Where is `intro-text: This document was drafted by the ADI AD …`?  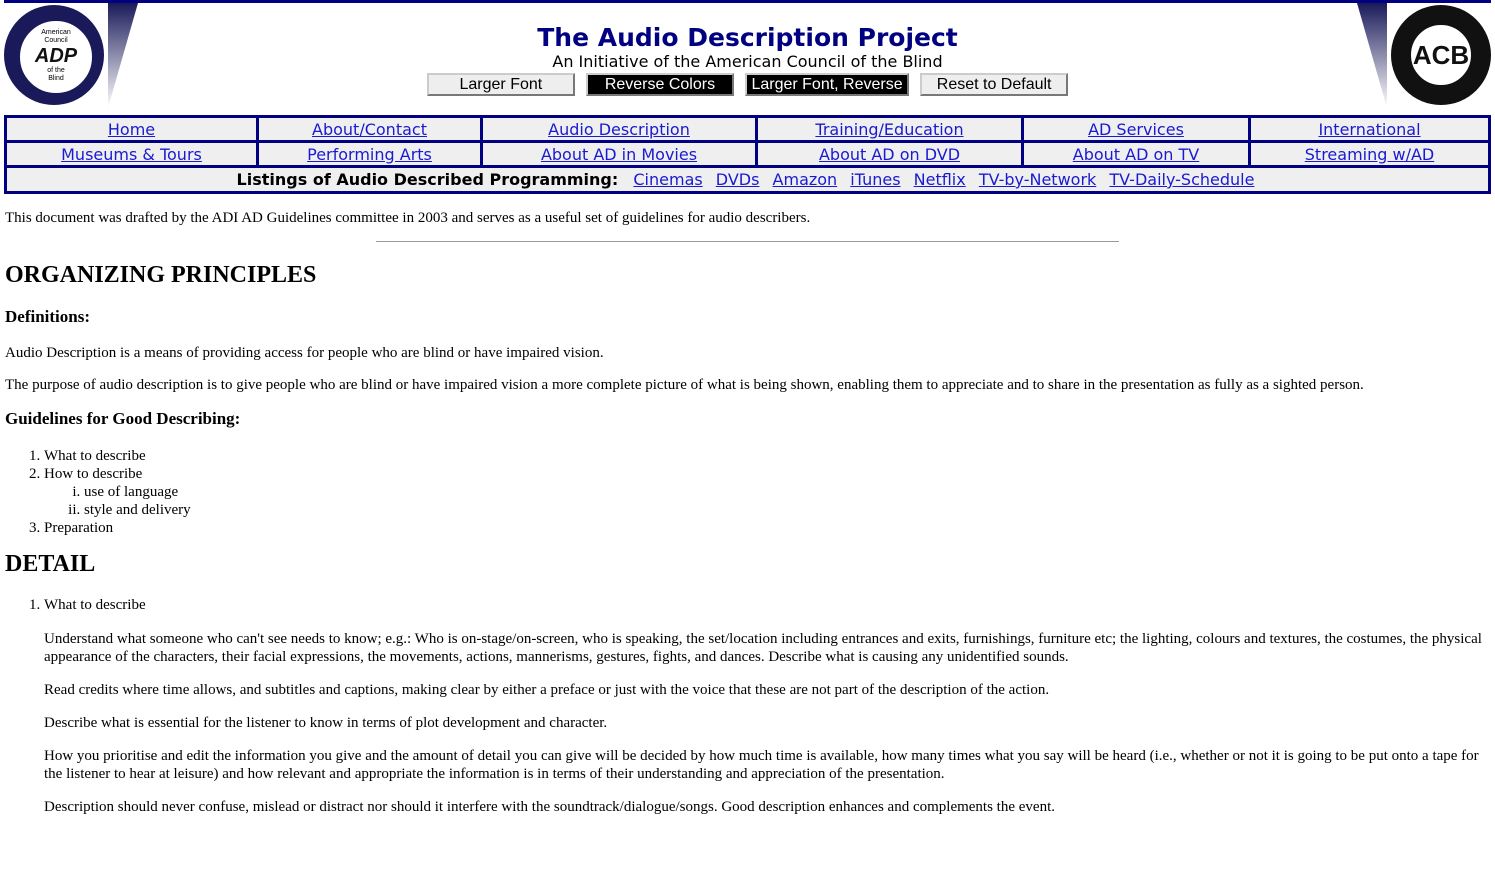
intro-text: This document was drafted by the ADI AD … is located at coordinates (408, 218).